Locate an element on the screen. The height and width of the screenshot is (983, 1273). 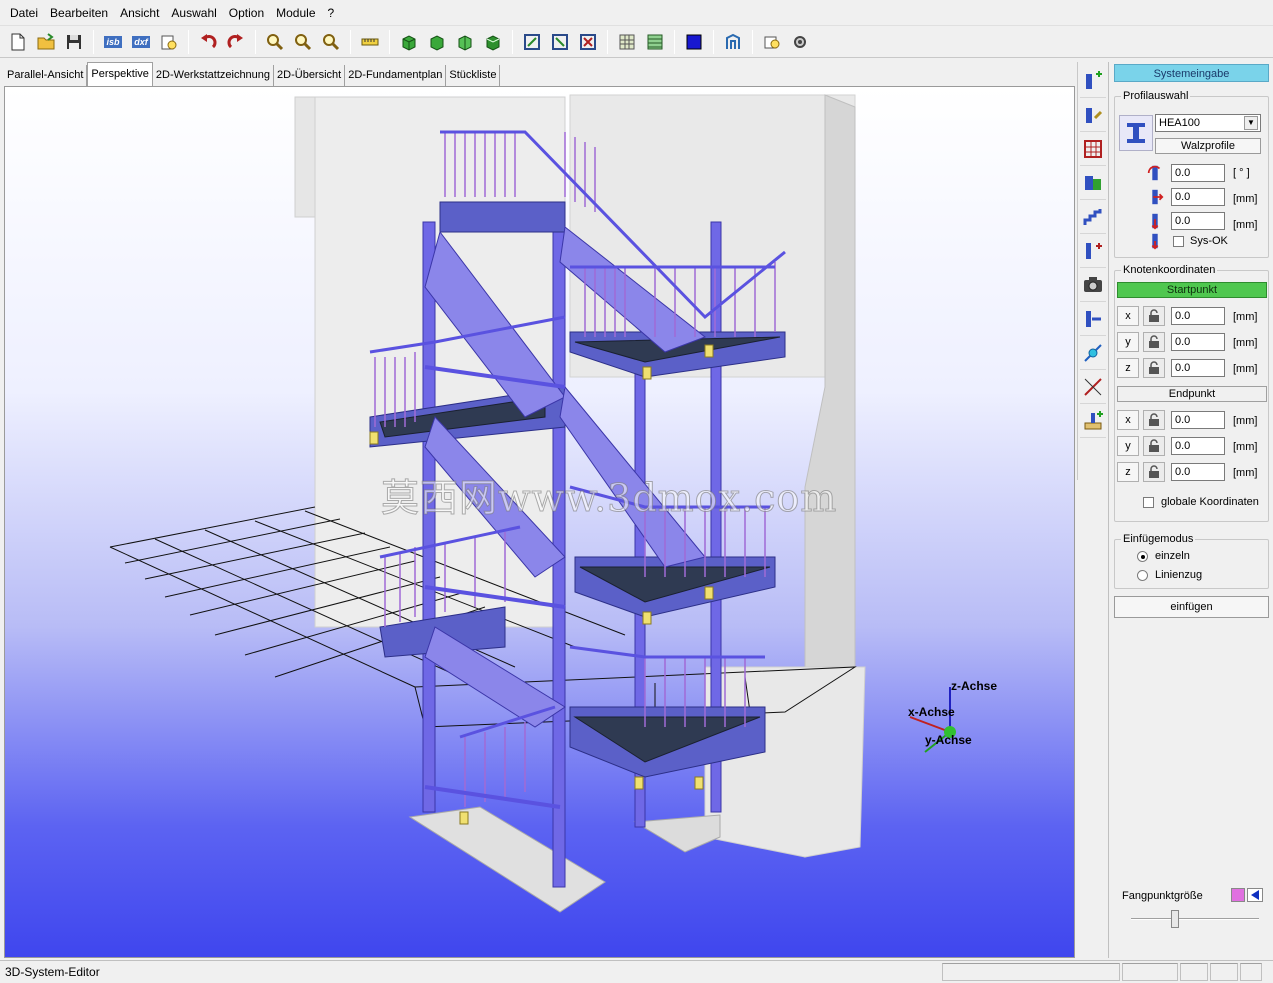
lock-icon is located at coordinates (1154, 471).